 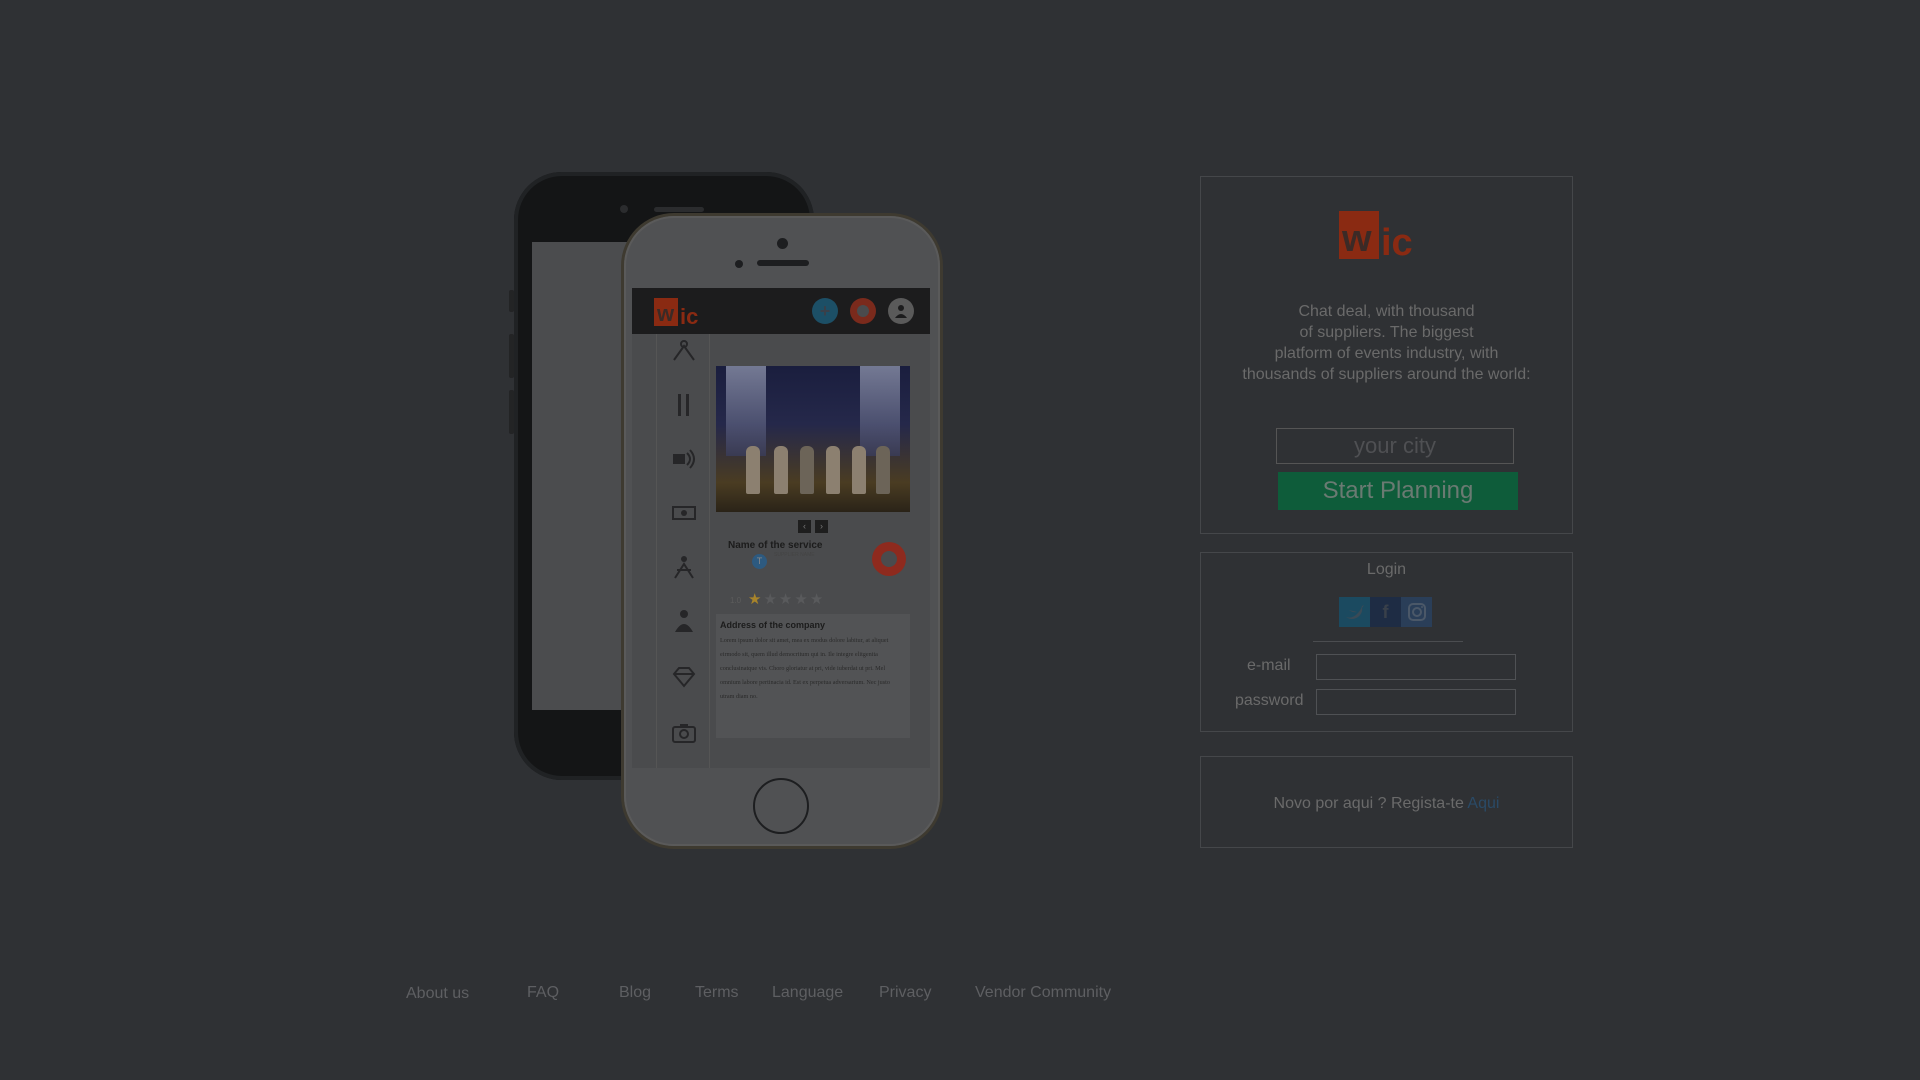 What do you see at coordinates (773, 625) in the screenshot?
I see `address-title: Address of the company` at bounding box center [773, 625].